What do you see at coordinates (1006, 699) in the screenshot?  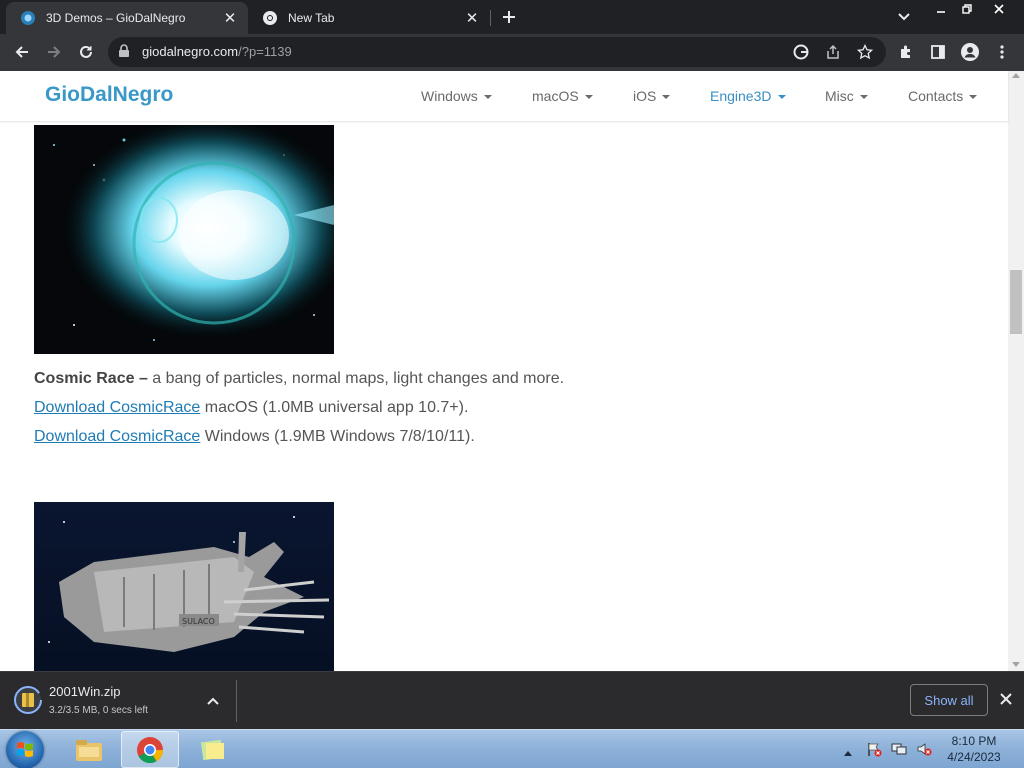 I see `close-download-shelf-icon` at bounding box center [1006, 699].